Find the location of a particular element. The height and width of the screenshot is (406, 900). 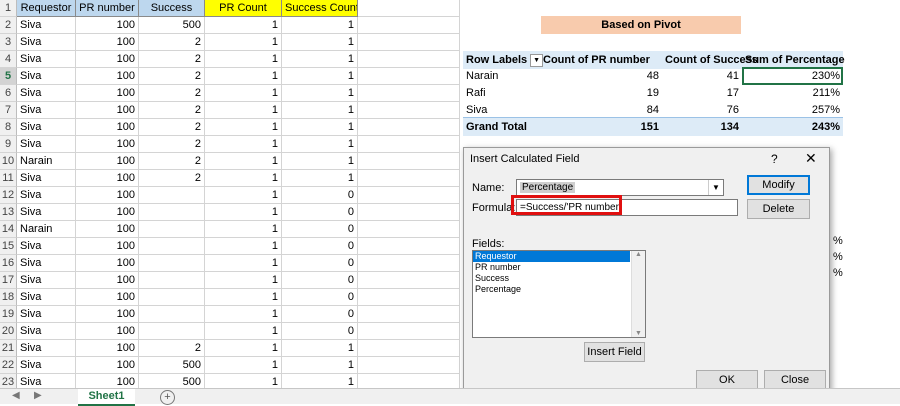

chevron-down-icon: ▼ is located at coordinates (715, 187).